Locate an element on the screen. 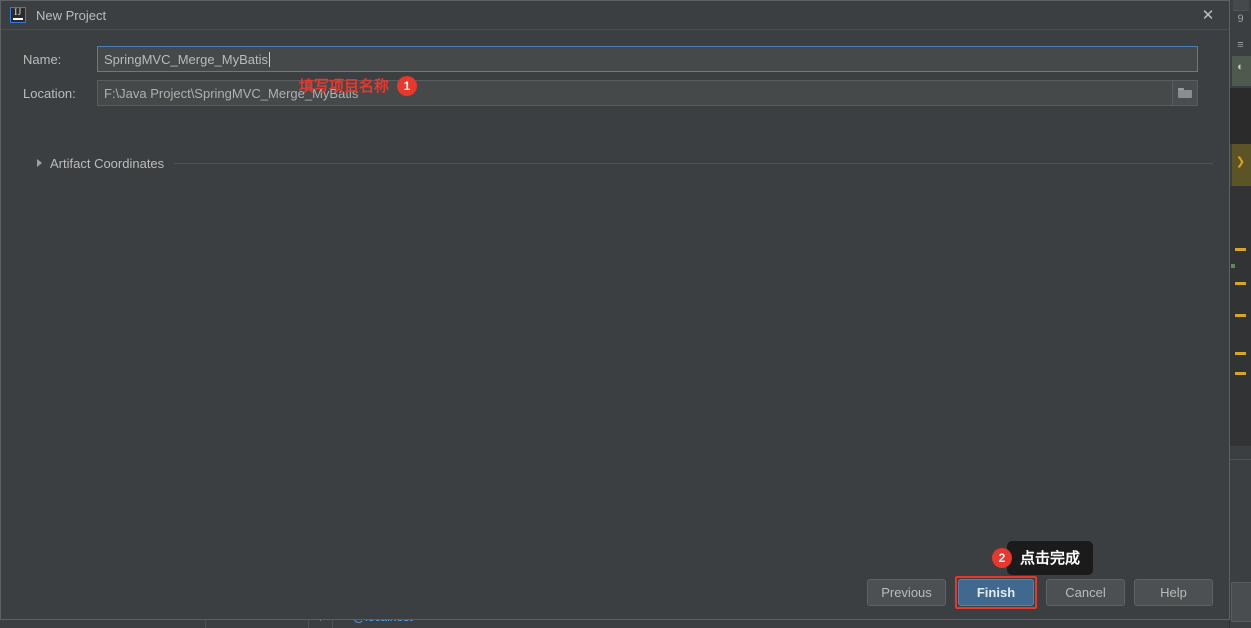  name-row: Name: SpringMVC_Merge_MyBatis is located at coordinates (615, 59).